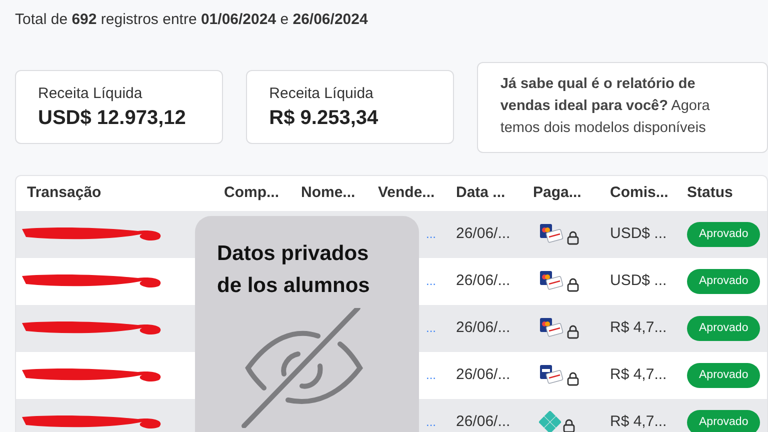 Image resolution: width=768 pixels, height=432 pixels. Describe the element at coordinates (550, 421) in the screenshot. I see `diamond-icon` at that location.